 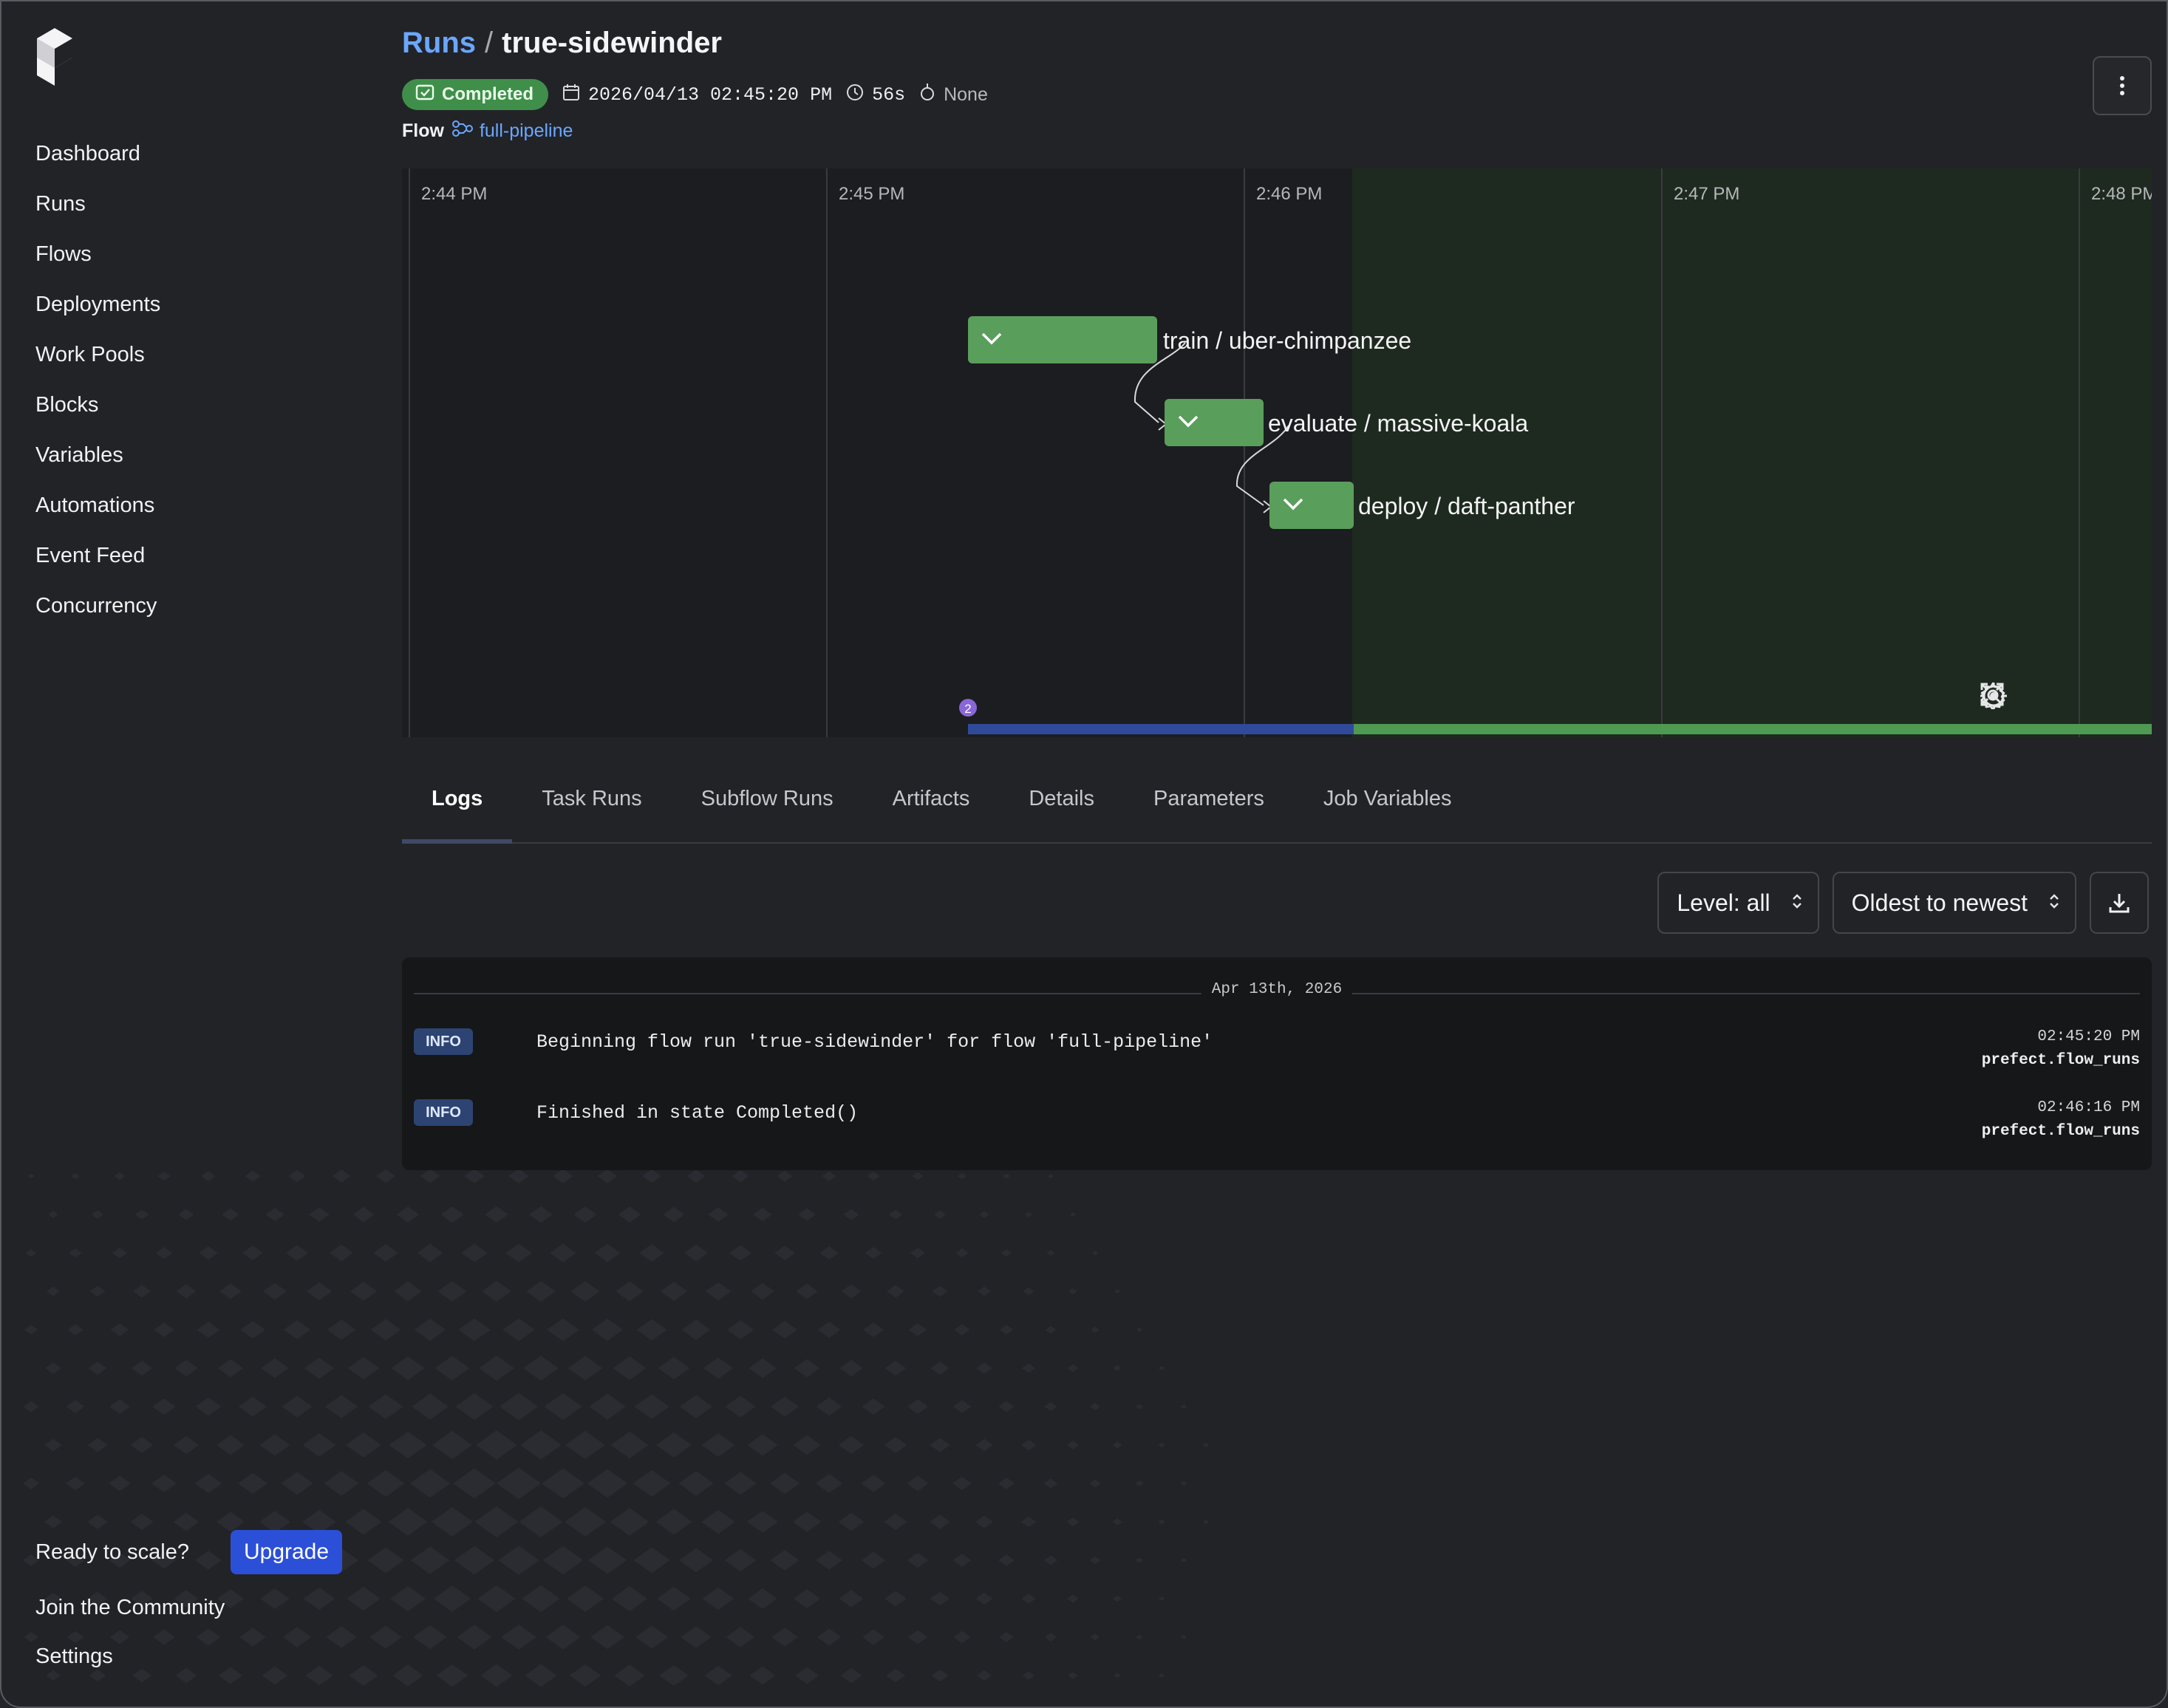 I want to click on sidebar-item-work-pools: Work Pools, so click(x=97, y=362).